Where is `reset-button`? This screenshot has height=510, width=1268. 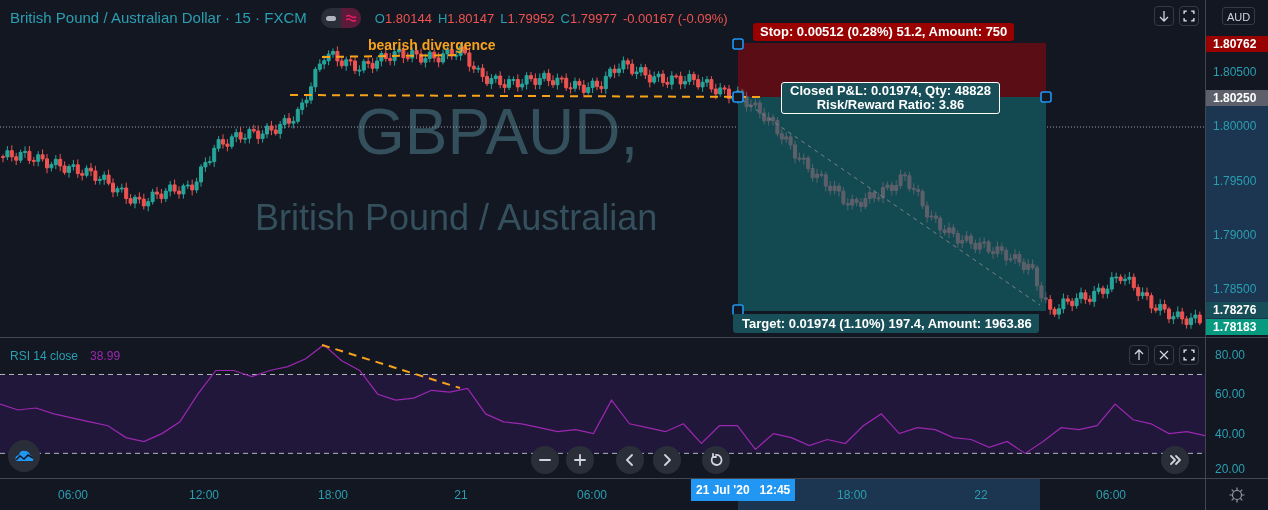 reset-button is located at coordinates (716, 460).